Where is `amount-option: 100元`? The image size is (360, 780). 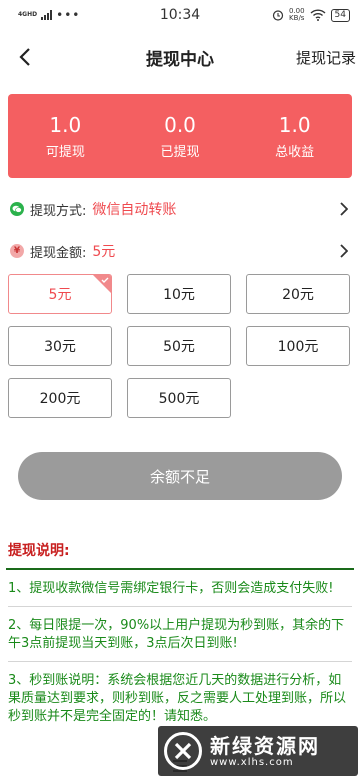
amount-option: 100元 is located at coordinates (298, 346).